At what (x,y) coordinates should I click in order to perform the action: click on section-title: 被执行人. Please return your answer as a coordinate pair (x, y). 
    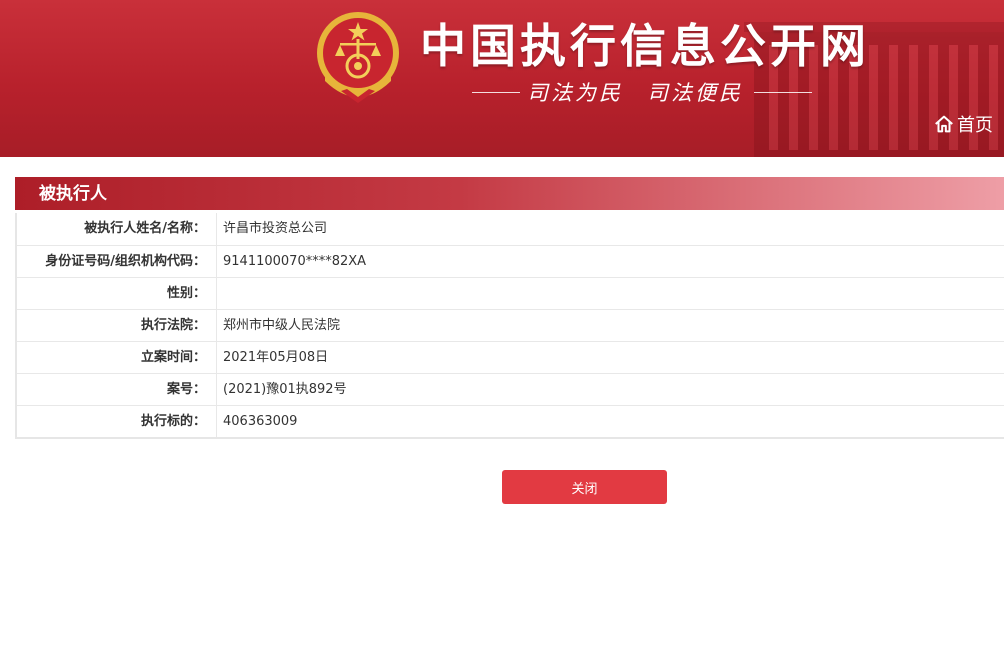
    Looking at the image, I should click on (73, 194).